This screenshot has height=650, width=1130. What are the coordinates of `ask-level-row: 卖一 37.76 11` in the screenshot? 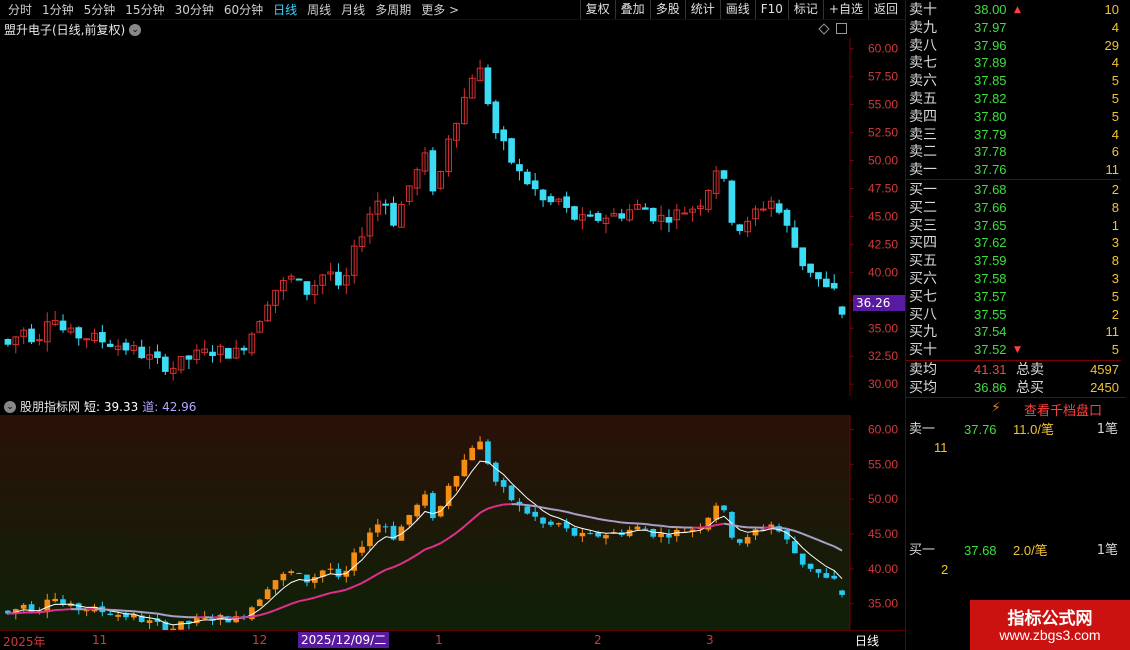 It's located at (1013, 170).